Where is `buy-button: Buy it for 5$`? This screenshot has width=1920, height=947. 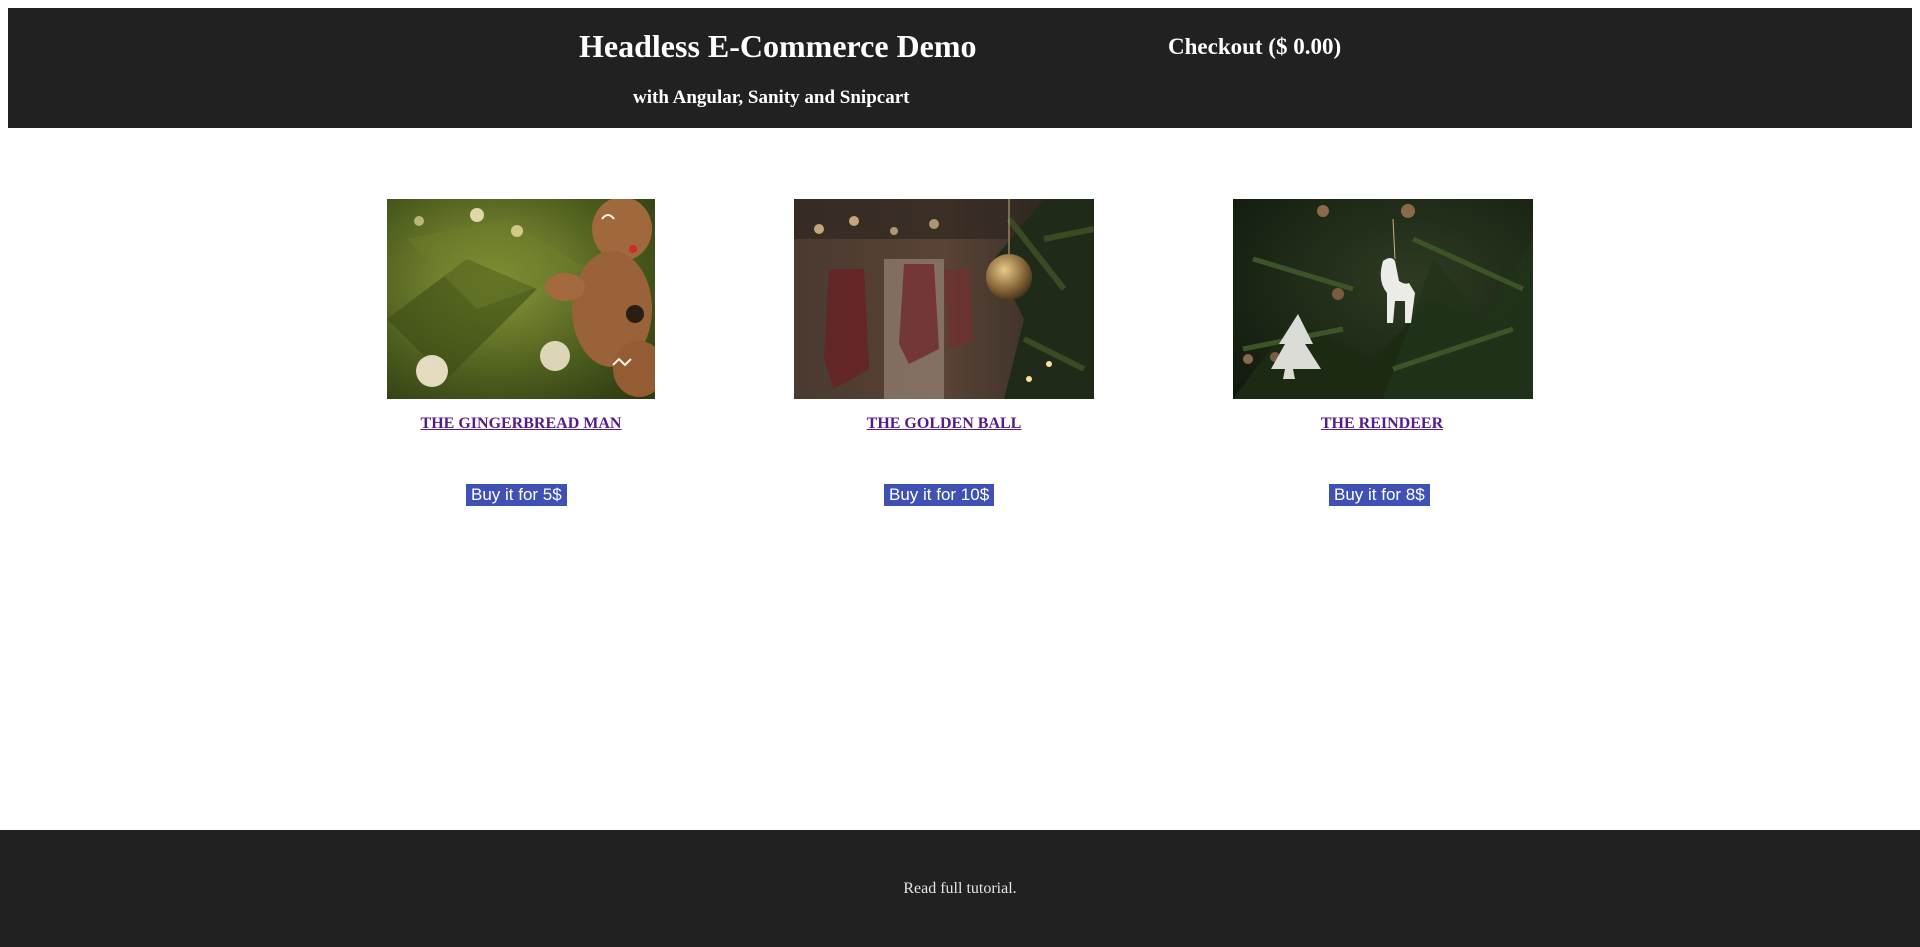
buy-button: Buy it for 5$ is located at coordinates (516, 495).